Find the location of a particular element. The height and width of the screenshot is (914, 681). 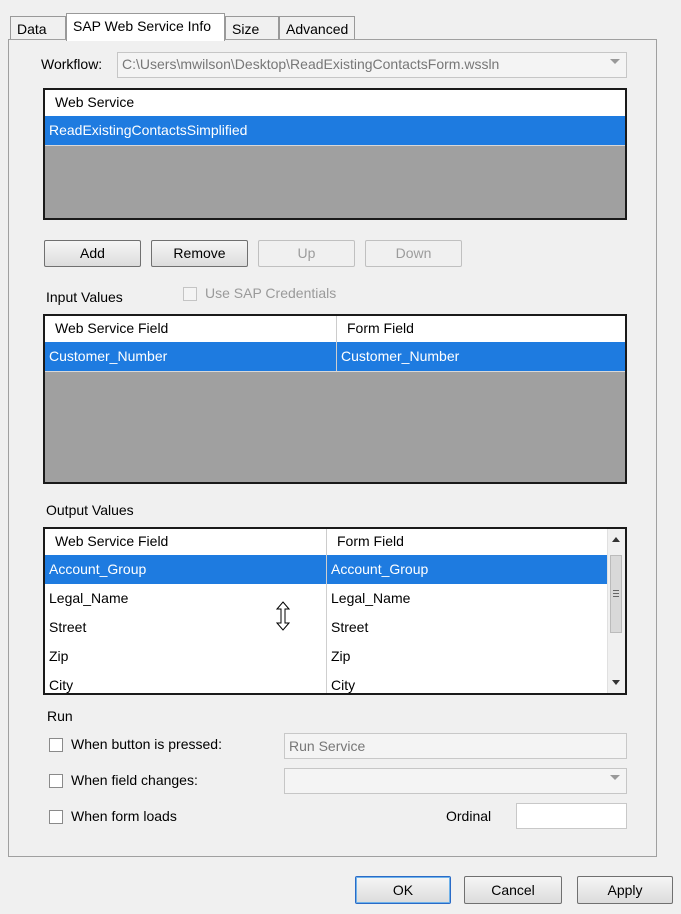

tab-data: Data is located at coordinates (38, 28).